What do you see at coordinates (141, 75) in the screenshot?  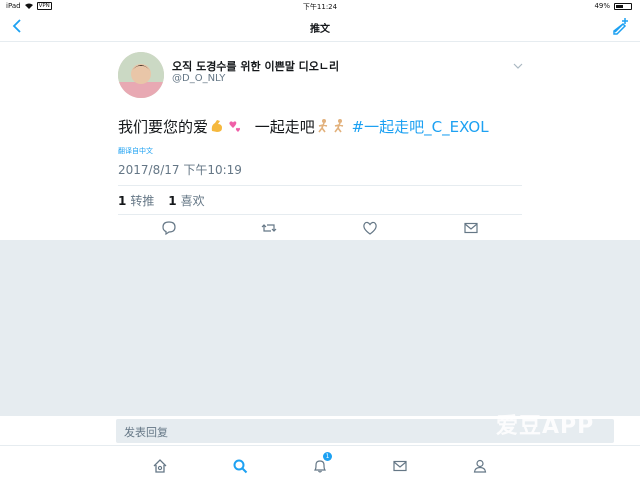 I see `avatar` at bounding box center [141, 75].